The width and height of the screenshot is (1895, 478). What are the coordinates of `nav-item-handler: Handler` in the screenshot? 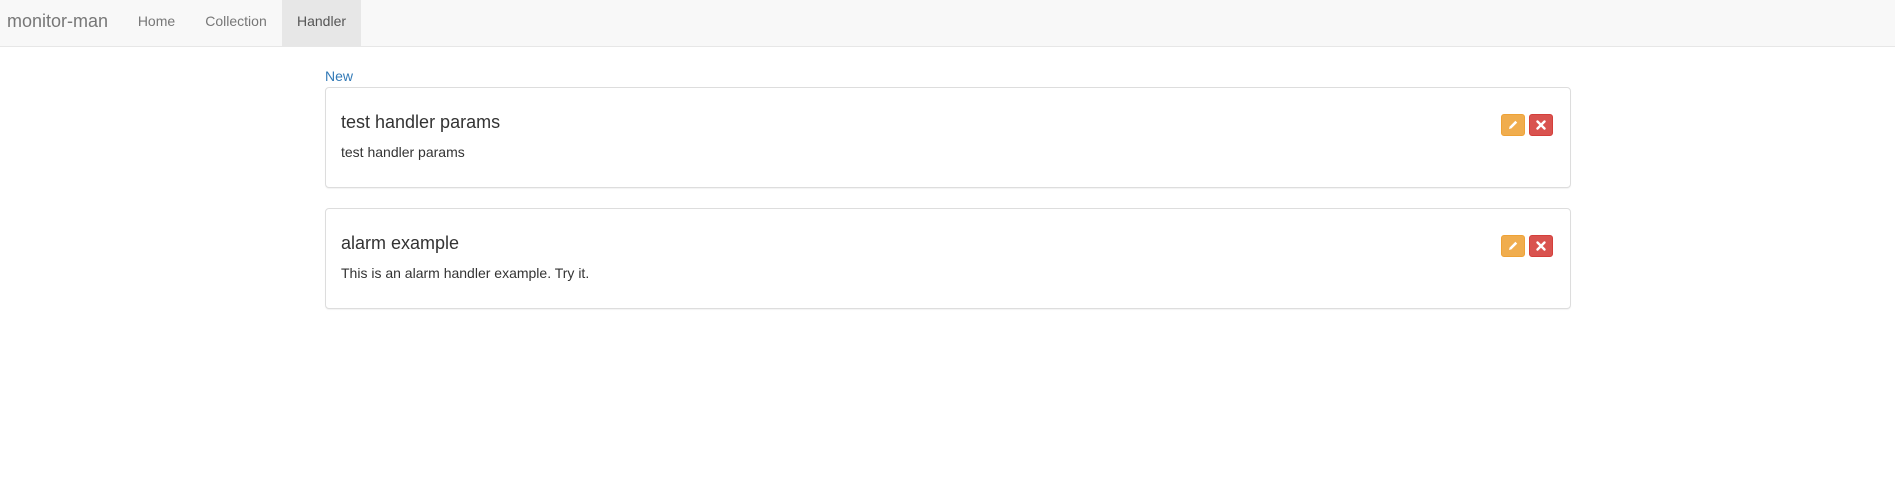 It's located at (321, 23).